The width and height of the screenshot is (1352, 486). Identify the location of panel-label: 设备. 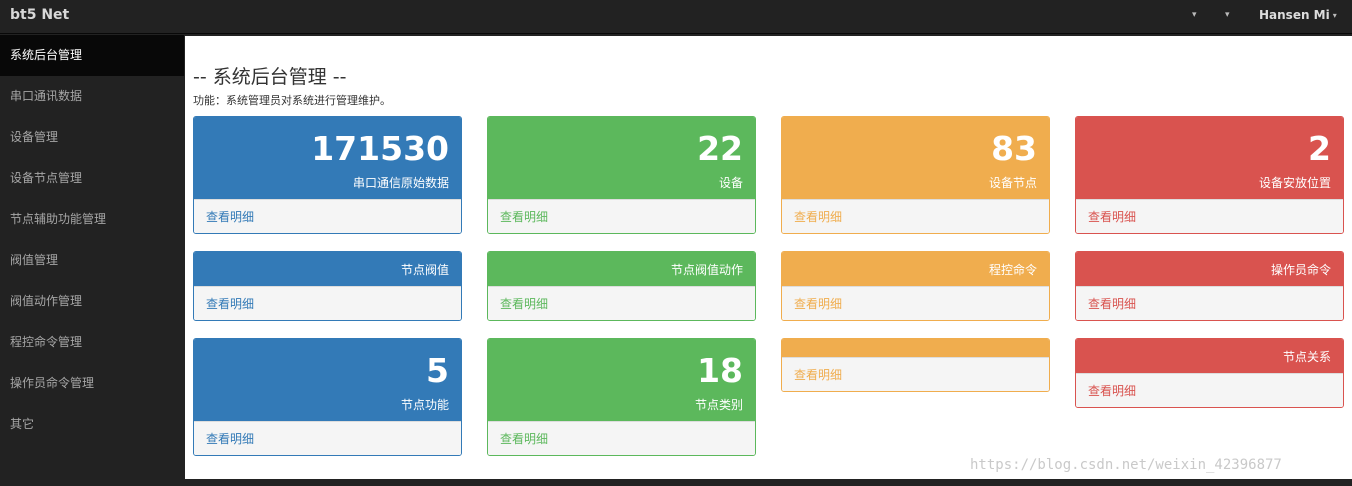
(730, 183).